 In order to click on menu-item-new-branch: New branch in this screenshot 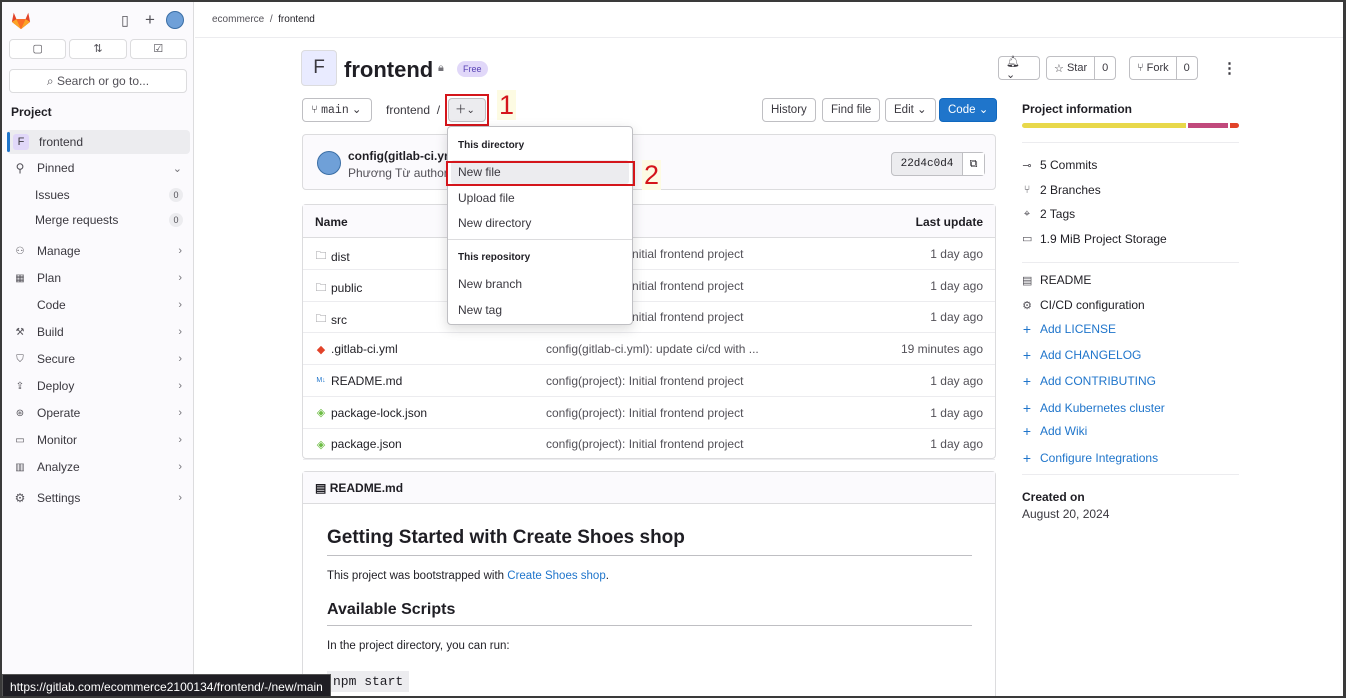, I will do `click(540, 284)`.